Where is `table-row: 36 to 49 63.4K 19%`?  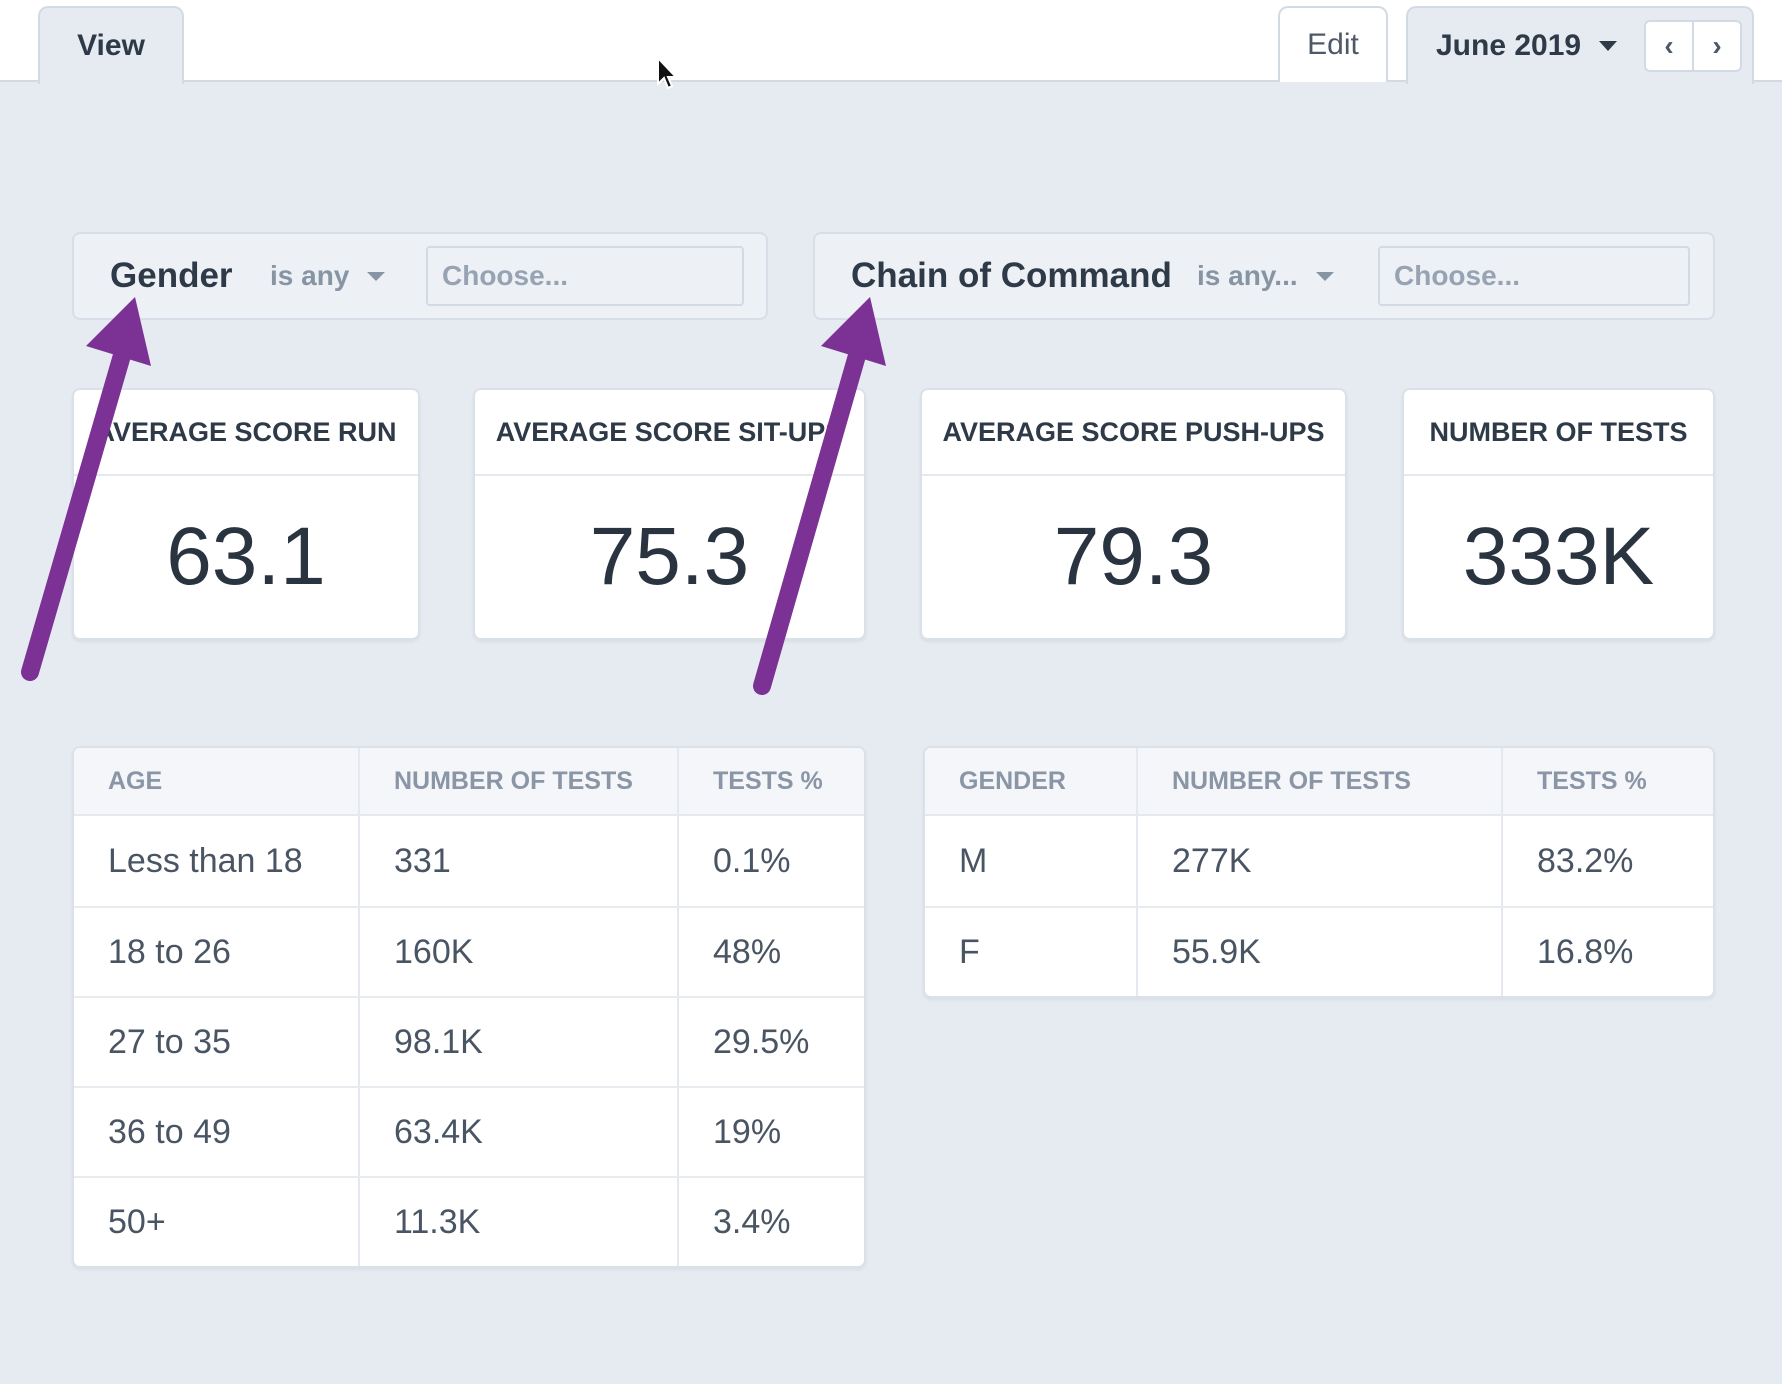
table-row: 36 to 49 63.4K 19% is located at coordinates (469, 1131).